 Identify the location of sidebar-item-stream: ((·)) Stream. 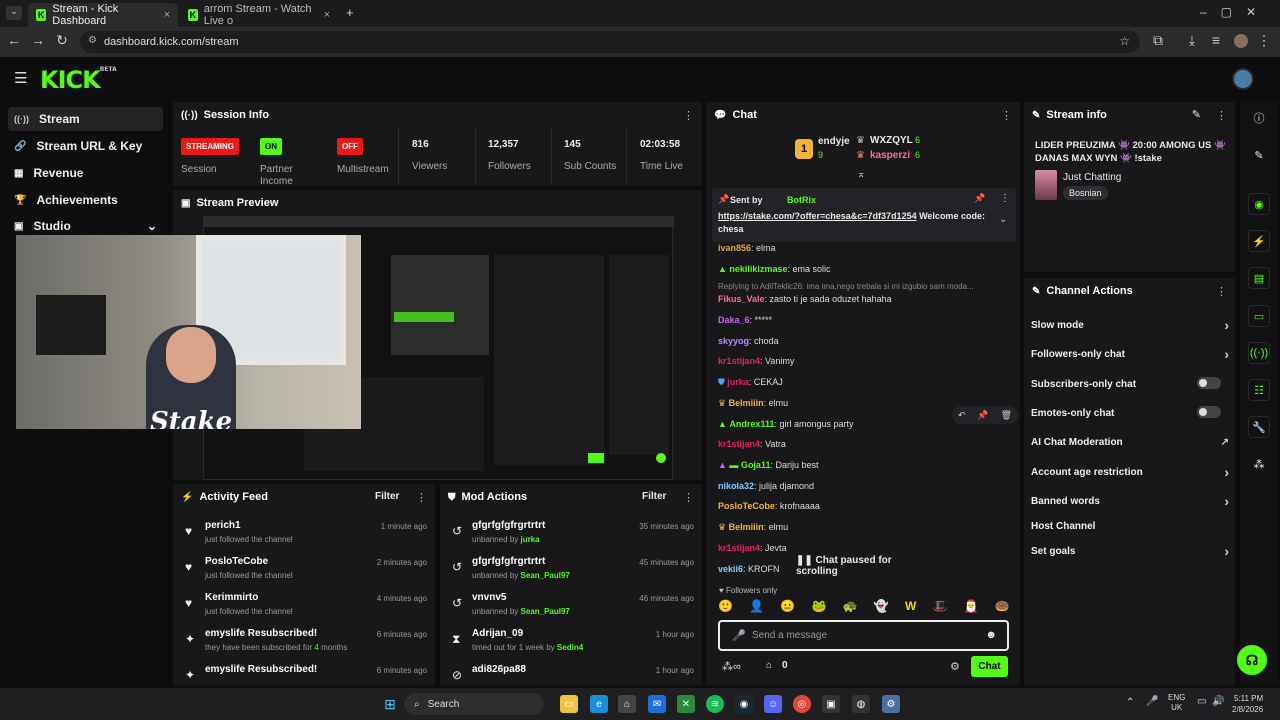
(85, 119).